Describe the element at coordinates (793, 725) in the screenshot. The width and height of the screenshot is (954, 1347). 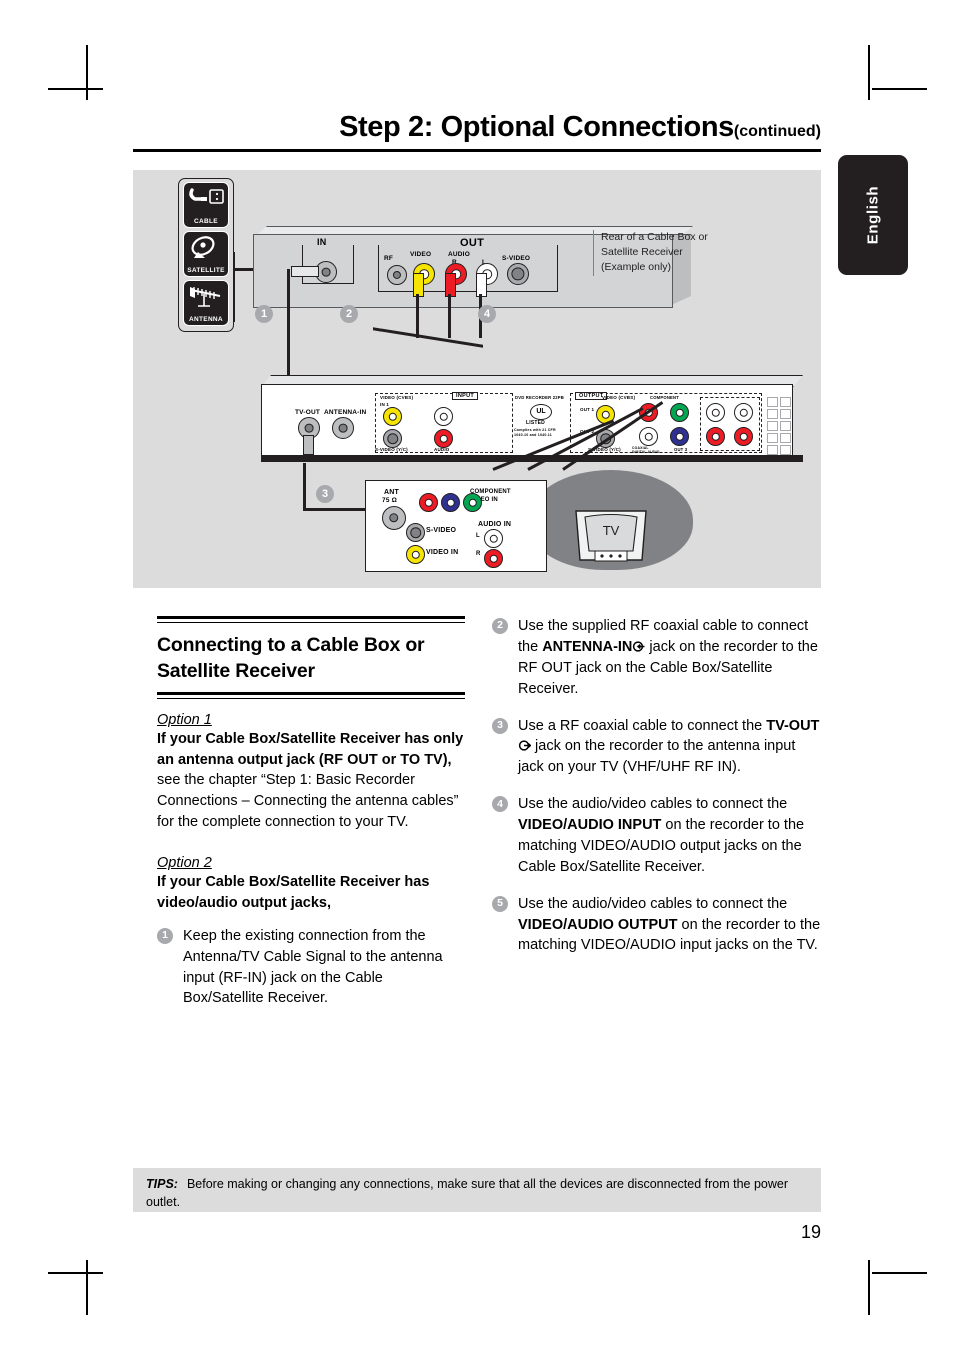
I see `step-3-bold: TV-OUT` at that location.